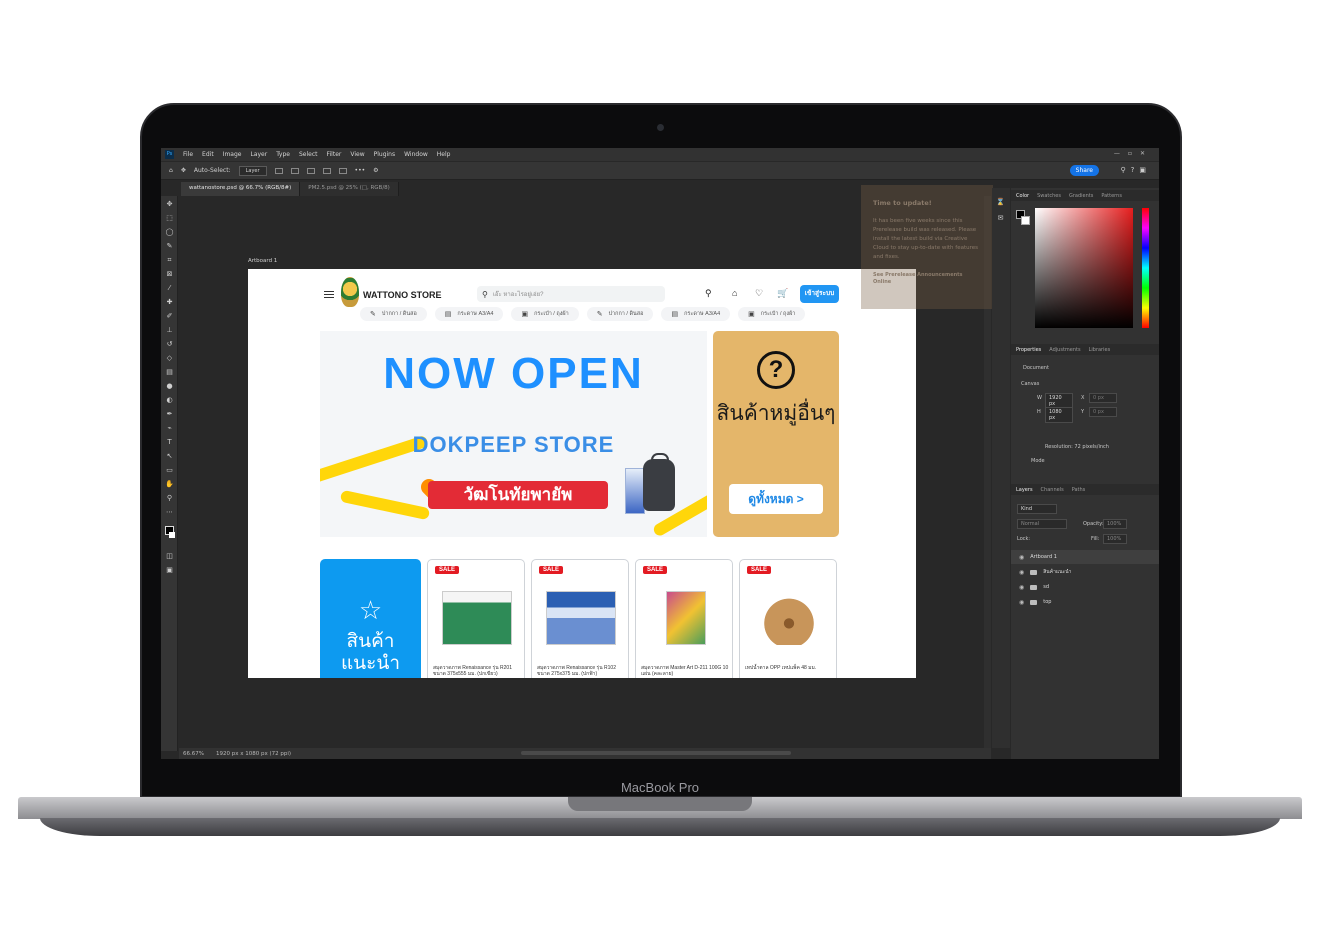 This screenshot has width=1320, height=940. What do you see at coordinates (349, 189) in the screenshot?
I see `tab-pm25: PM2.5.psd @ 25% (□, RGB/8)` at bounding box center [349, 189].